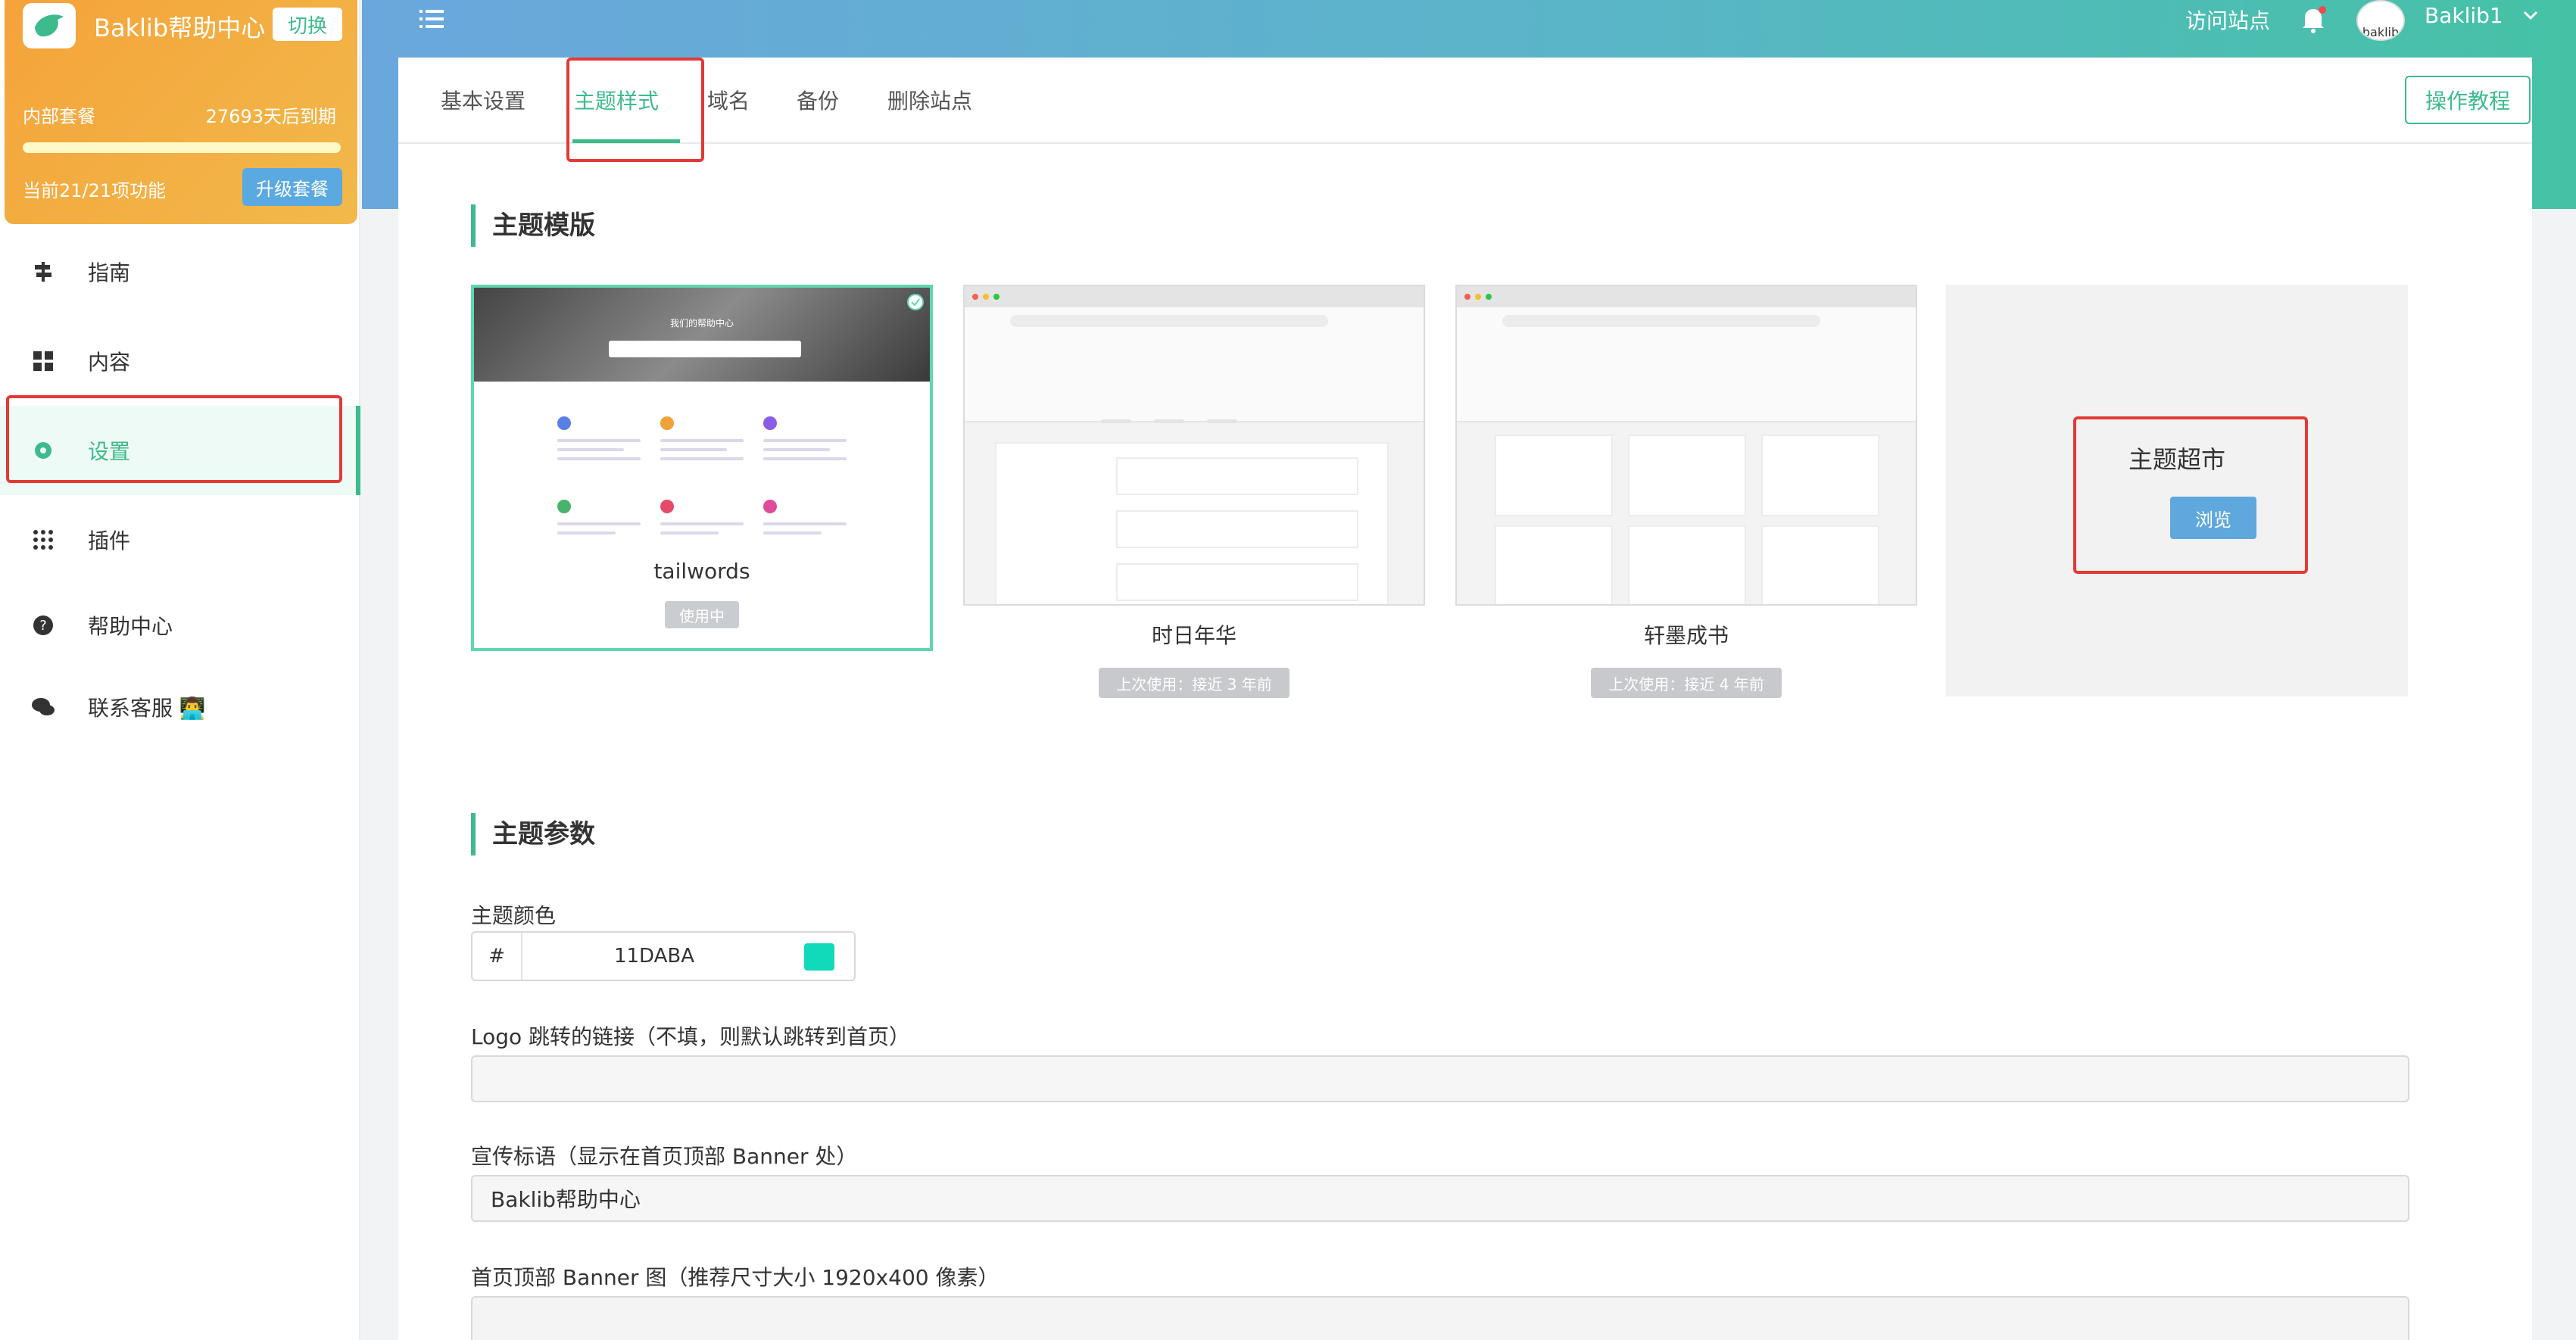  I want to click on theme-market-card: 主题超市 浏览, so click(2177, 490).